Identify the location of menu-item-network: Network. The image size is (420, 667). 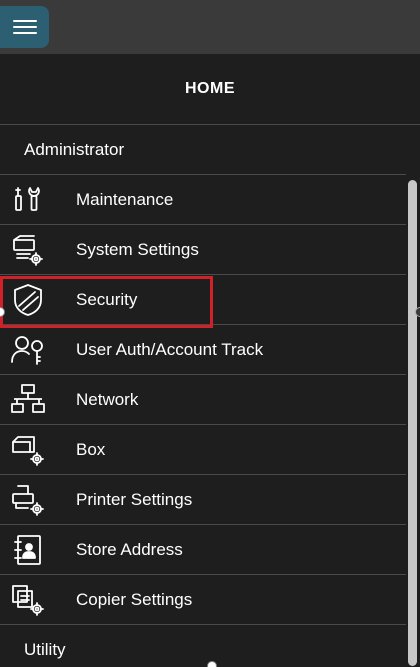
(203, 400).